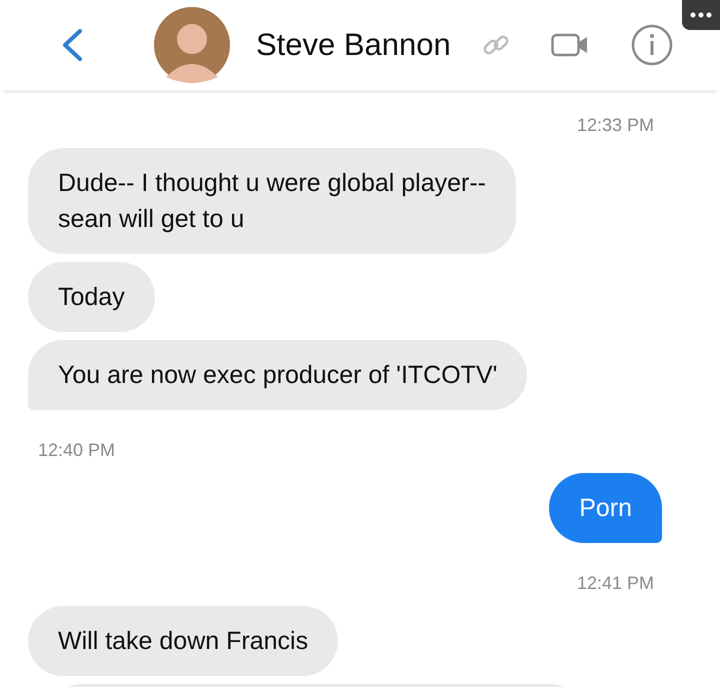 The height and width of the screenshot is (687, 720). I want to click on avatar-icon, so click(192, 45).